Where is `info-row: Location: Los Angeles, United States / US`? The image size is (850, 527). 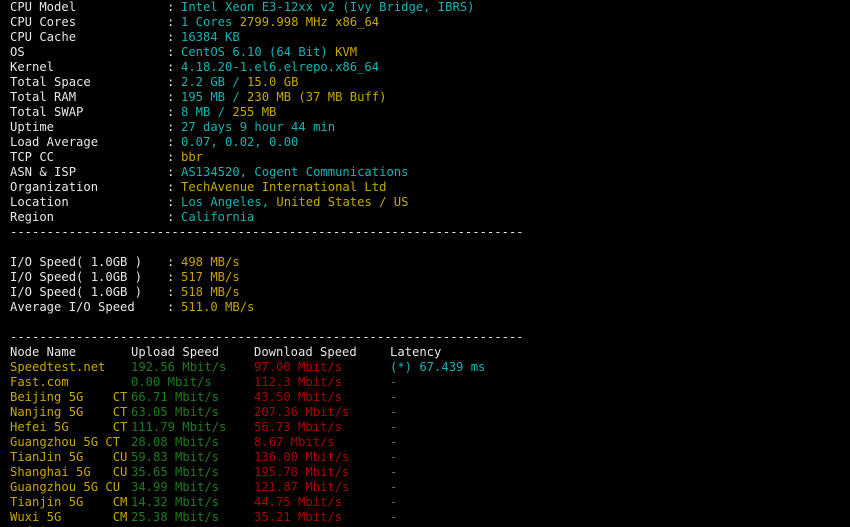 info-row: Location: Los Angeles, United States / US is located at coordinates (425, 202).